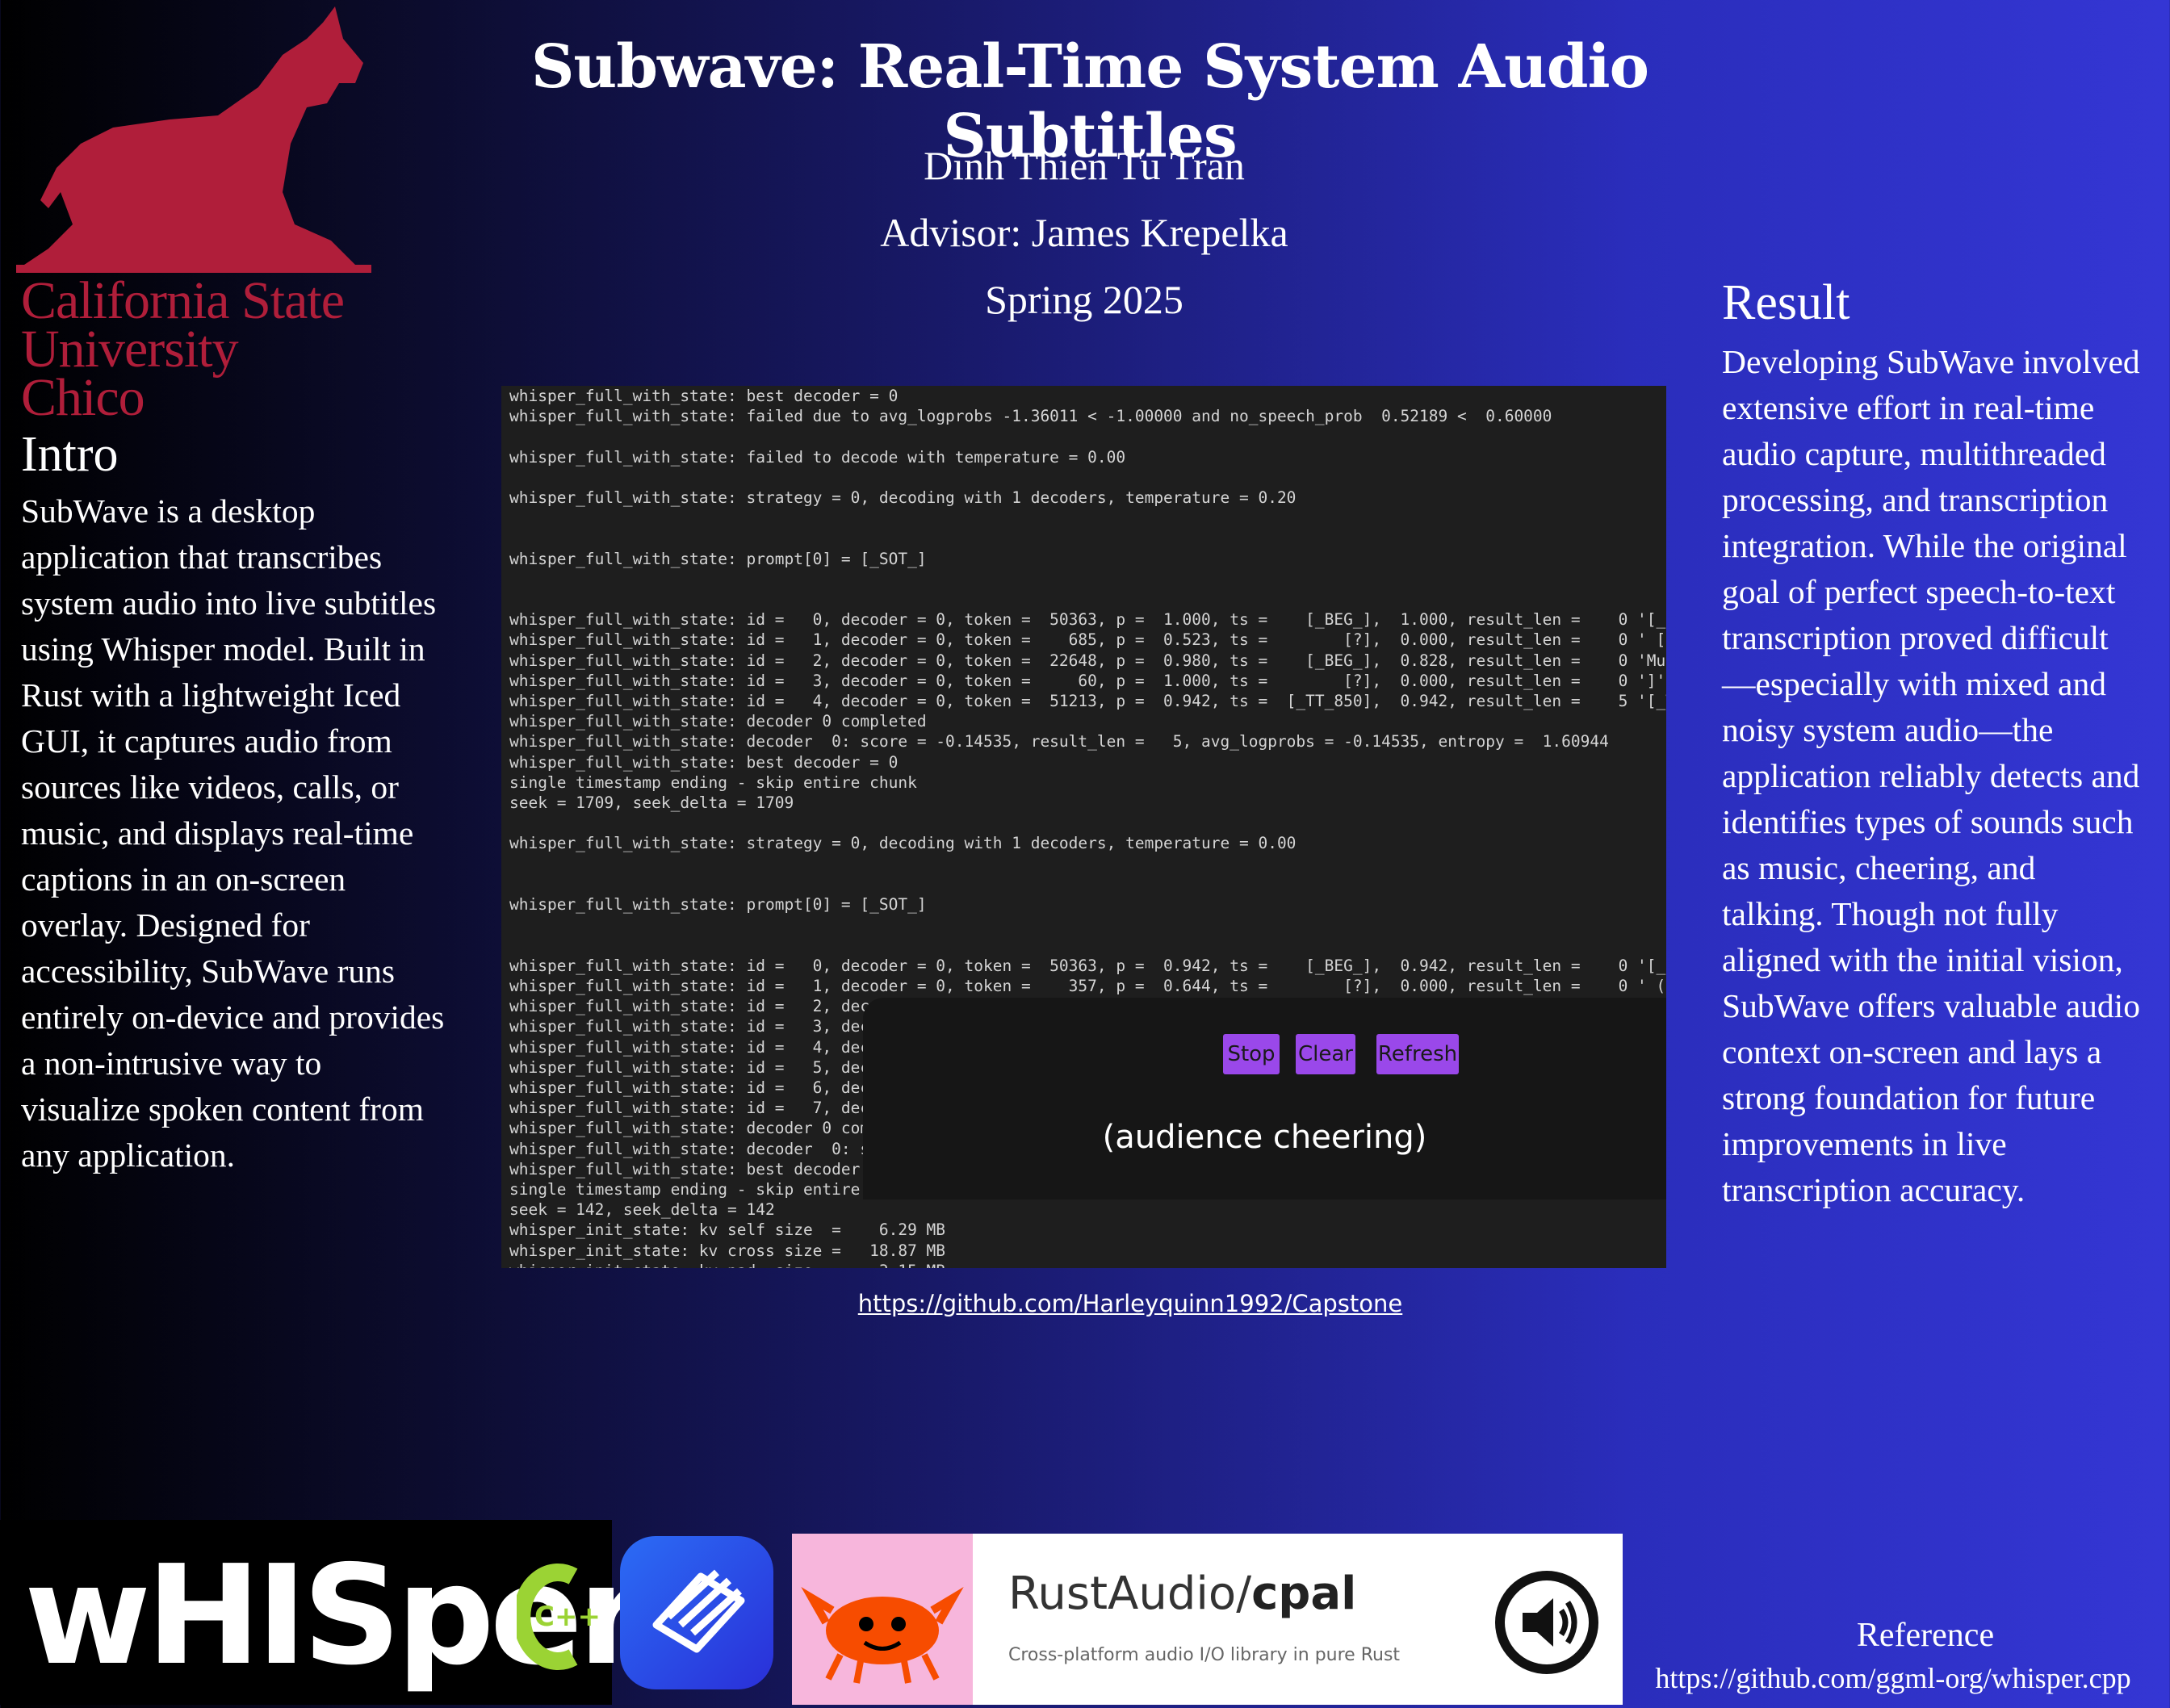  Describe the element at coordinates (1182, 1594) in the screenshot. I see `cpal-title: RustAudio/cpal` at that location.